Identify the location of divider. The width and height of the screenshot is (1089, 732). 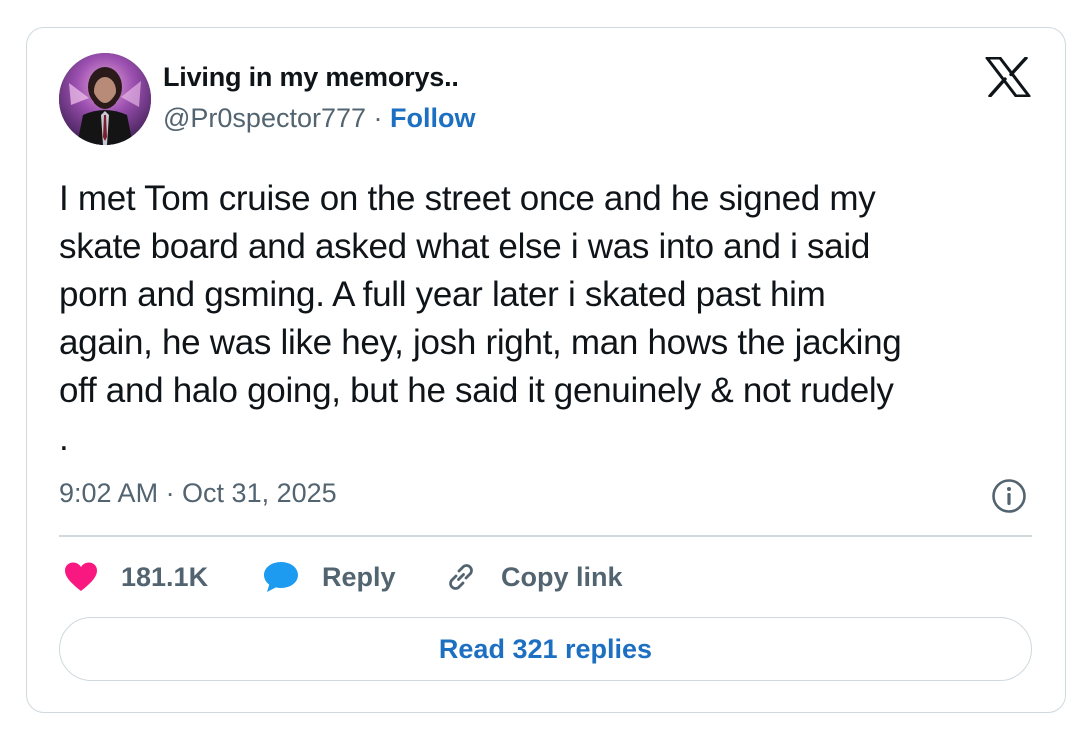
(545, 536).